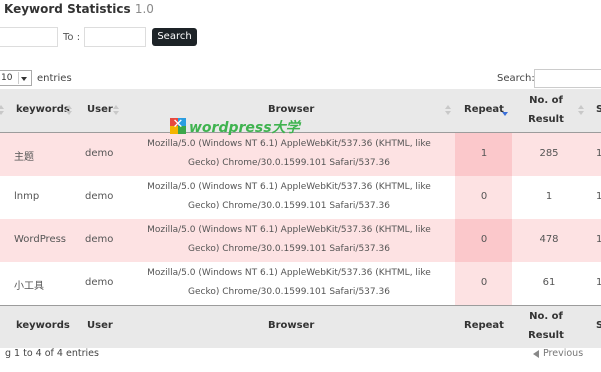 This screenshot has height=372, width=601. I want to click on footer-browser: Browser, so click(291, 325).